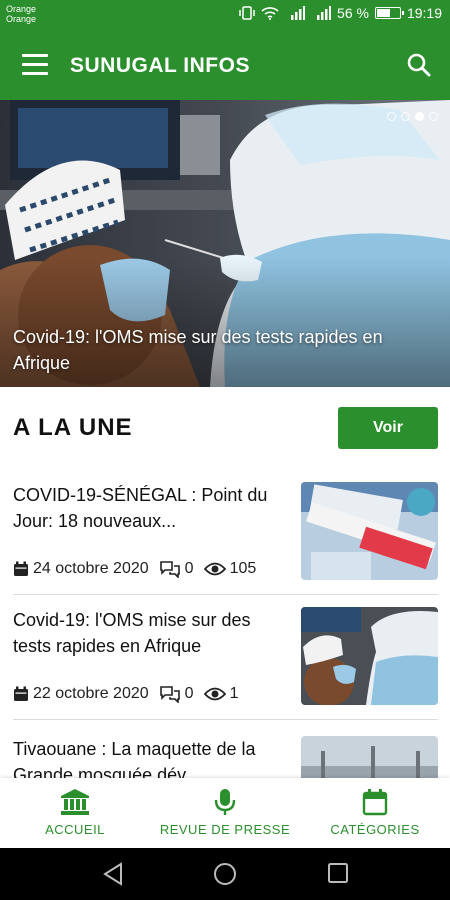  Describe the element at coordinates (338, 873) in the screenshot. I see `recents-icon` at that location.